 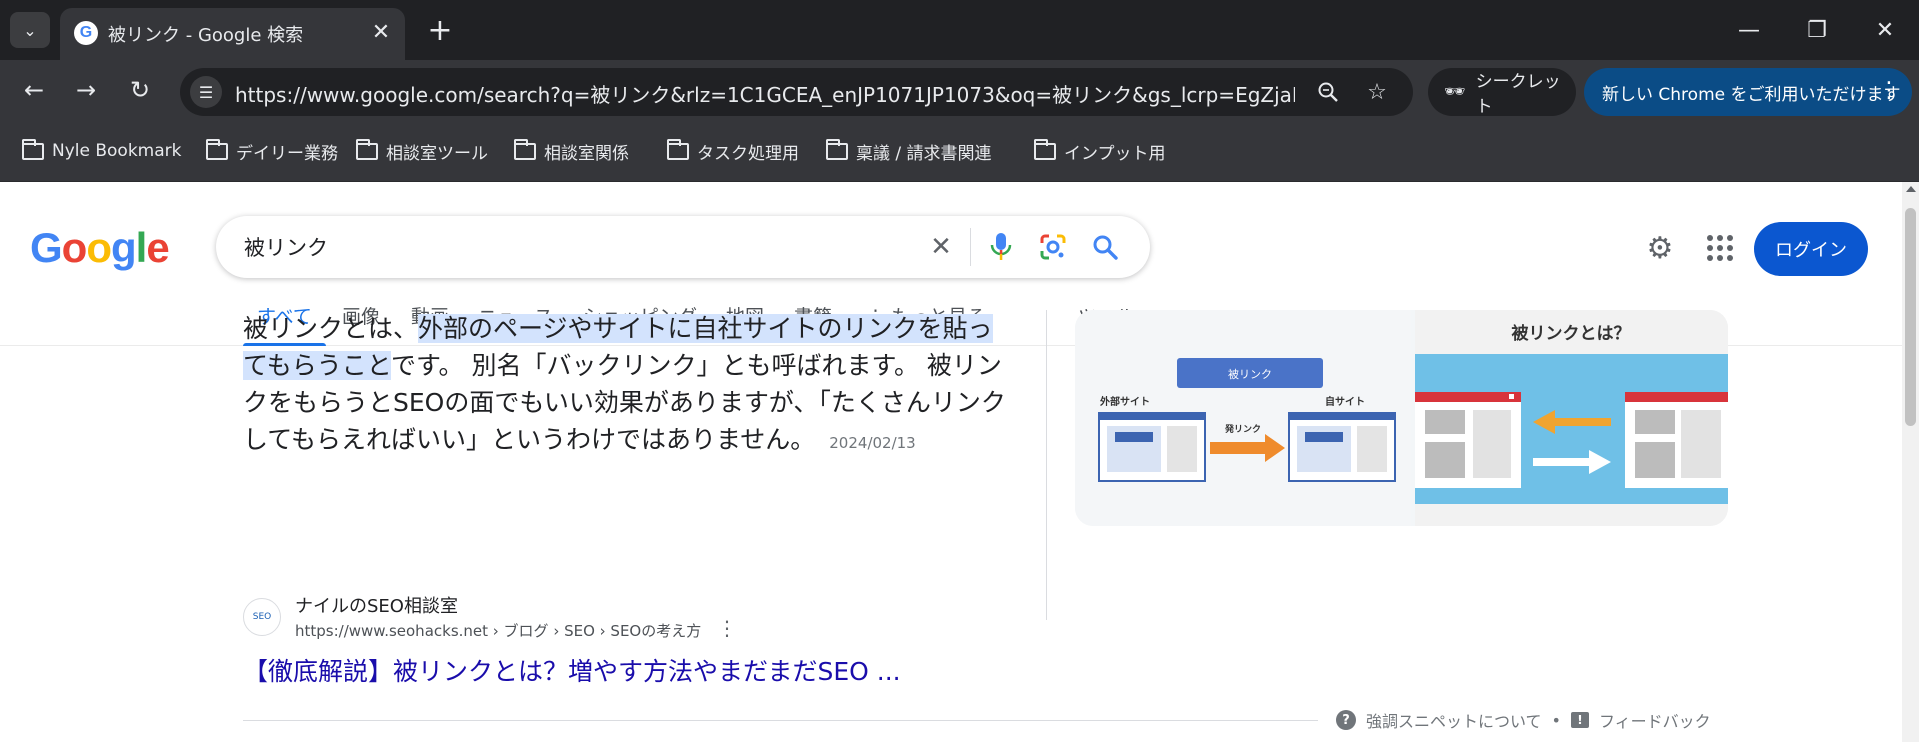 I want to click on google-favicon-icon: G, so click(x=86, y=33).